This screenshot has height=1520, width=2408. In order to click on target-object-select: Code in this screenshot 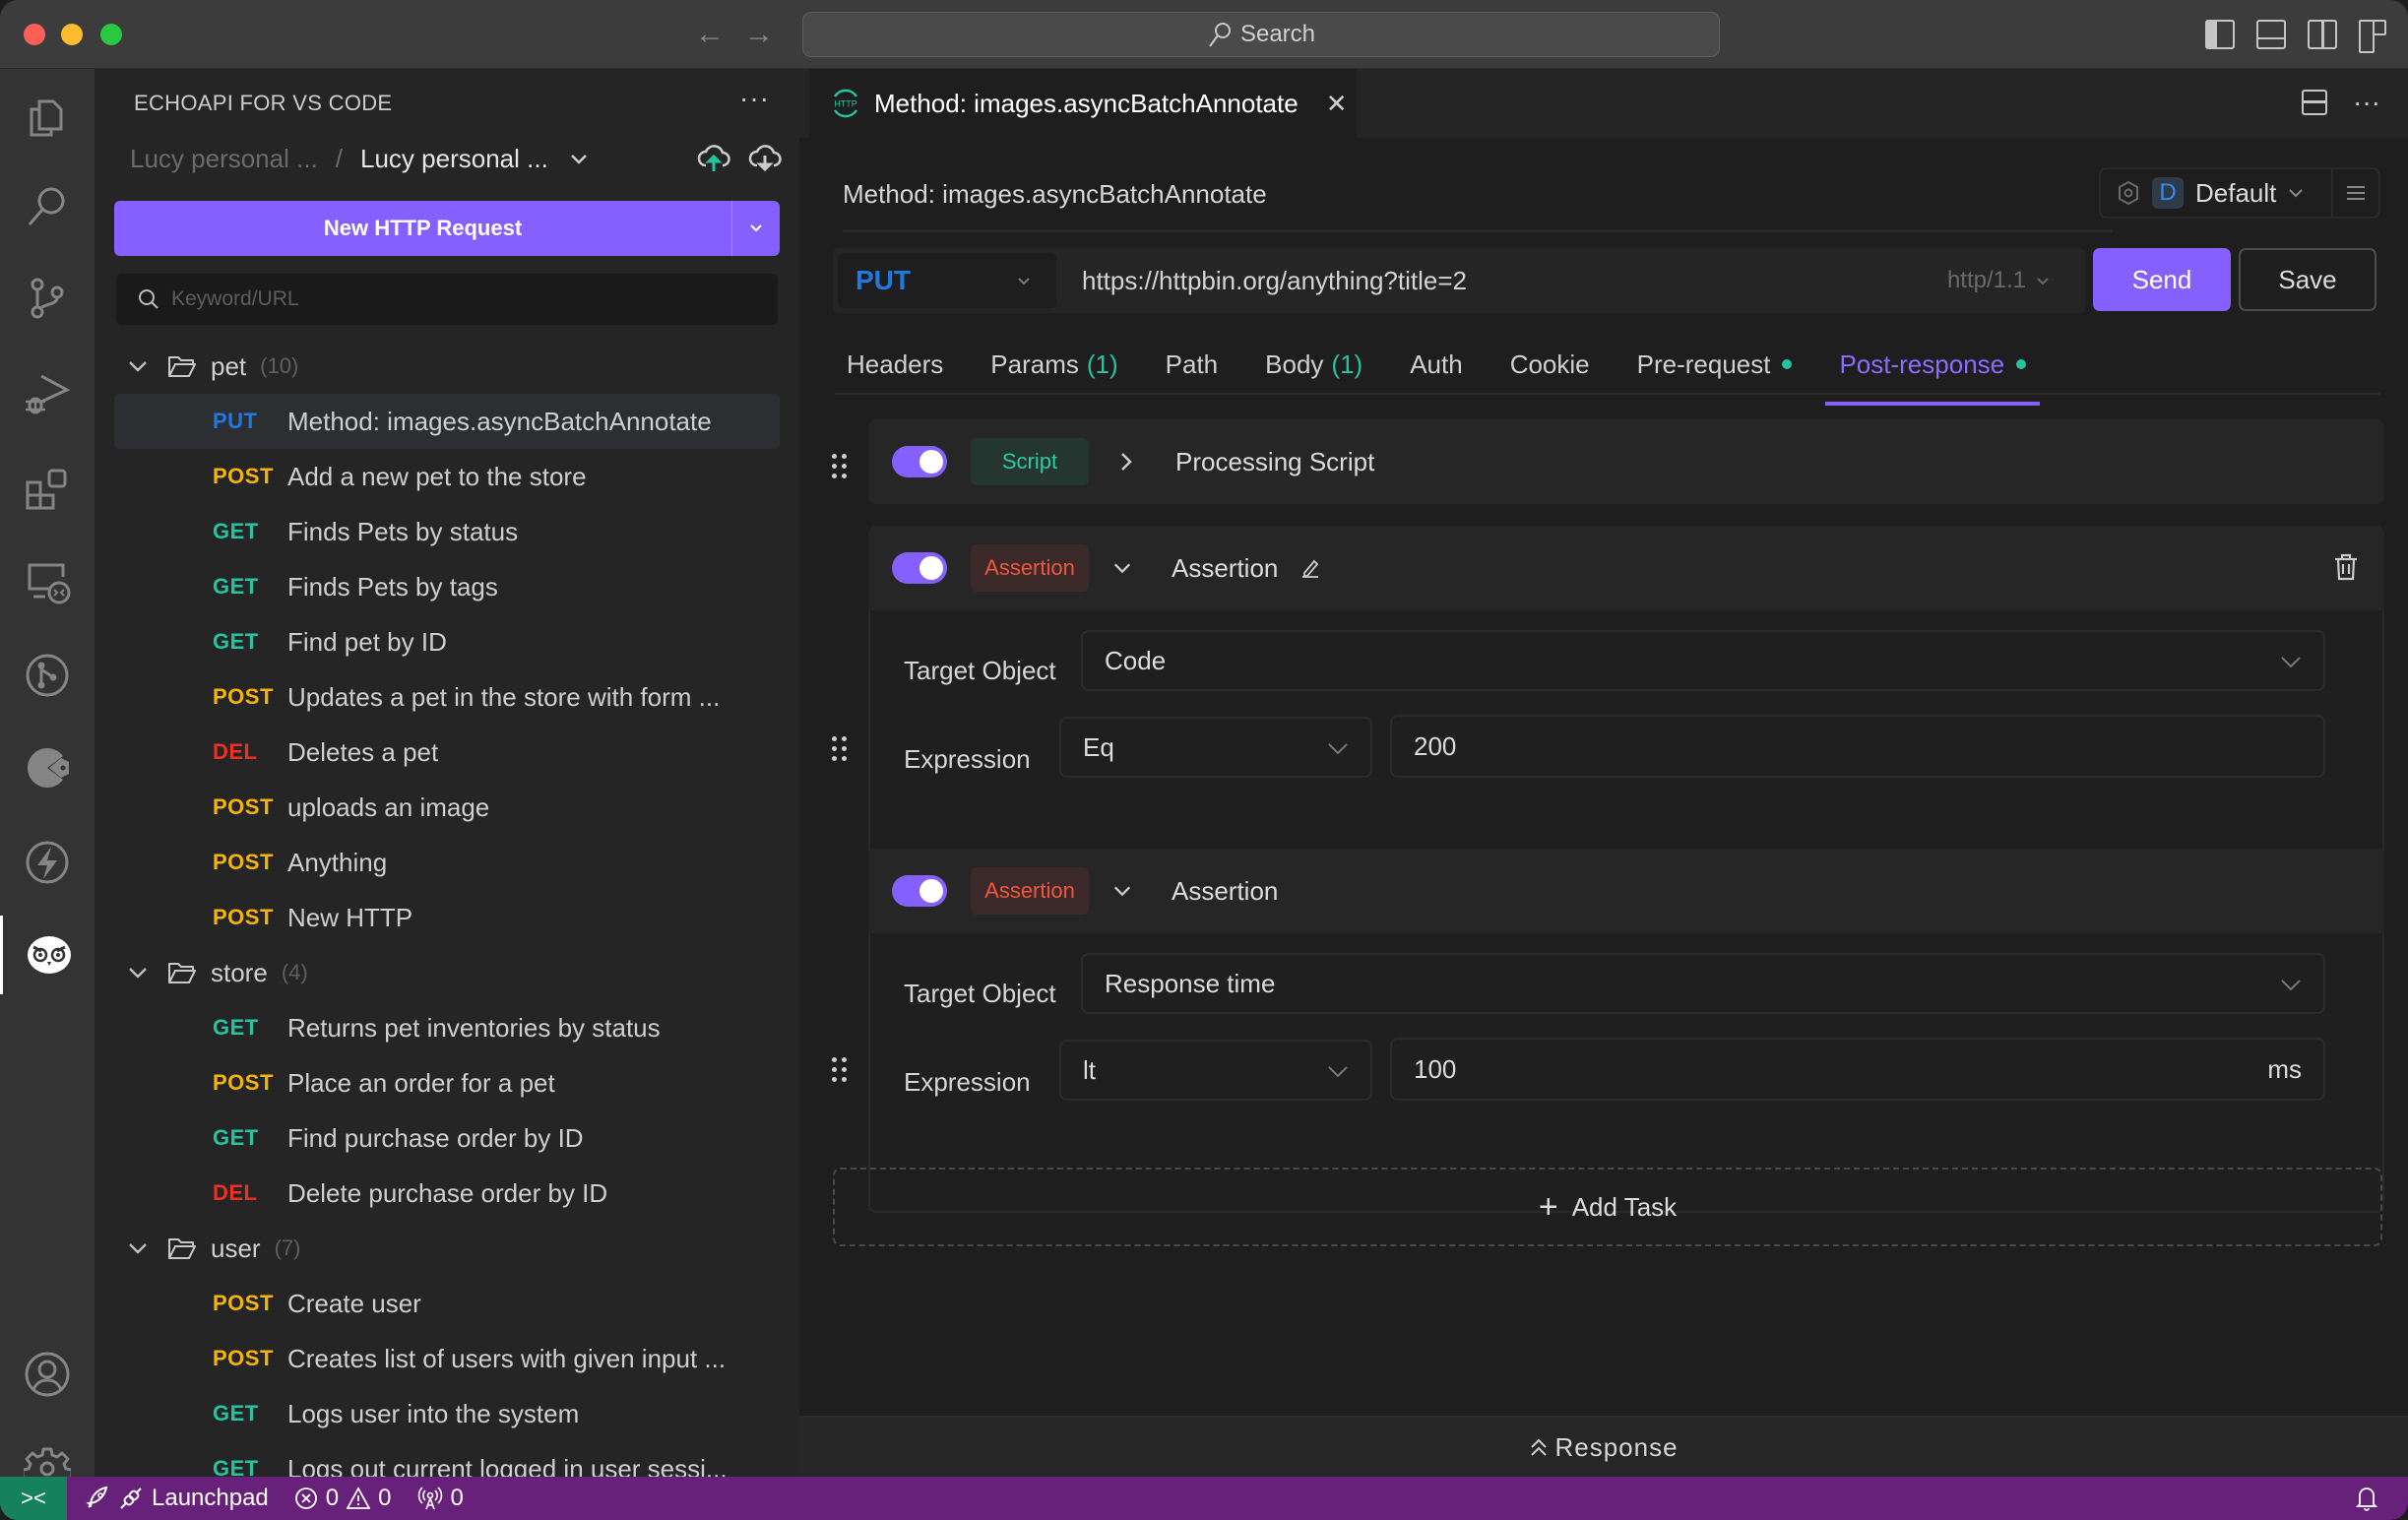, I will do `click(1703, 660)`.